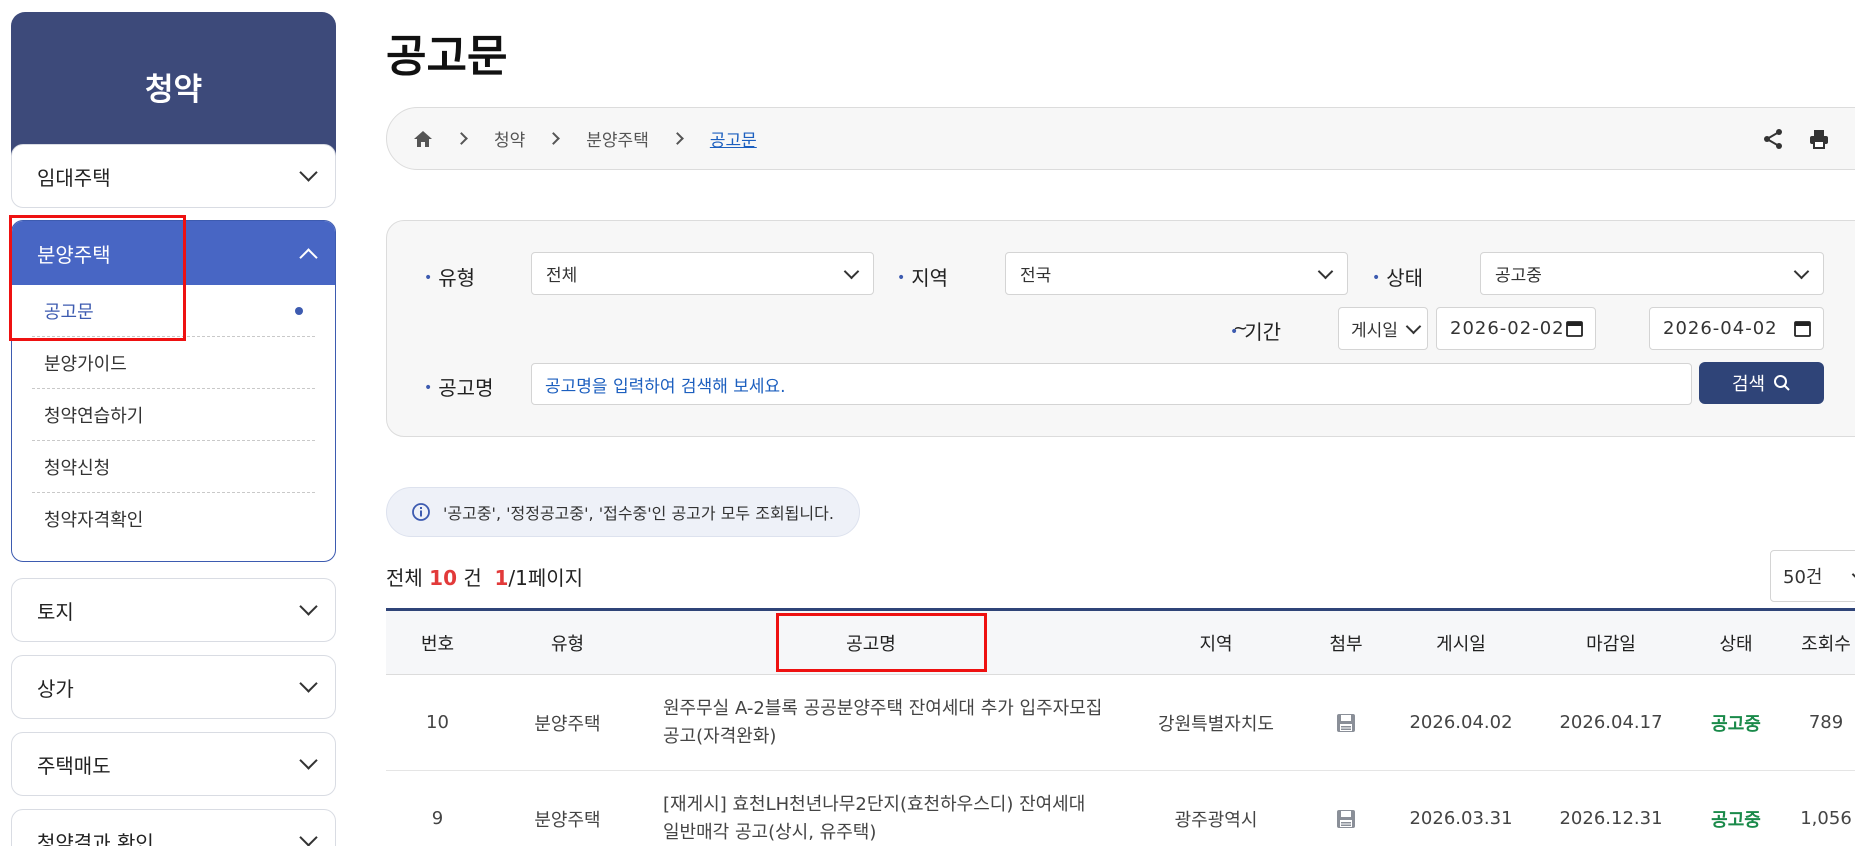  Describe the element at coordinates (623, 512) in the screenshot. I see `info-notice: '공고중', '정정공고중', '접수중'인 공고가 모두 조회됩니다.` at that location.